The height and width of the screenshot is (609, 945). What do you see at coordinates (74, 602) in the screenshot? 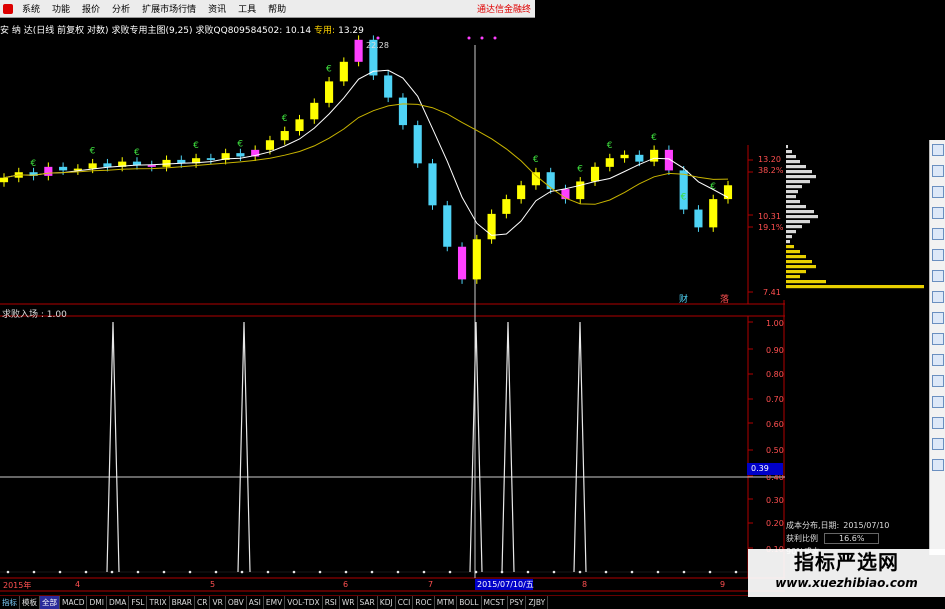
I see `tab-macd: MACD` at bounding box center [74, 602].